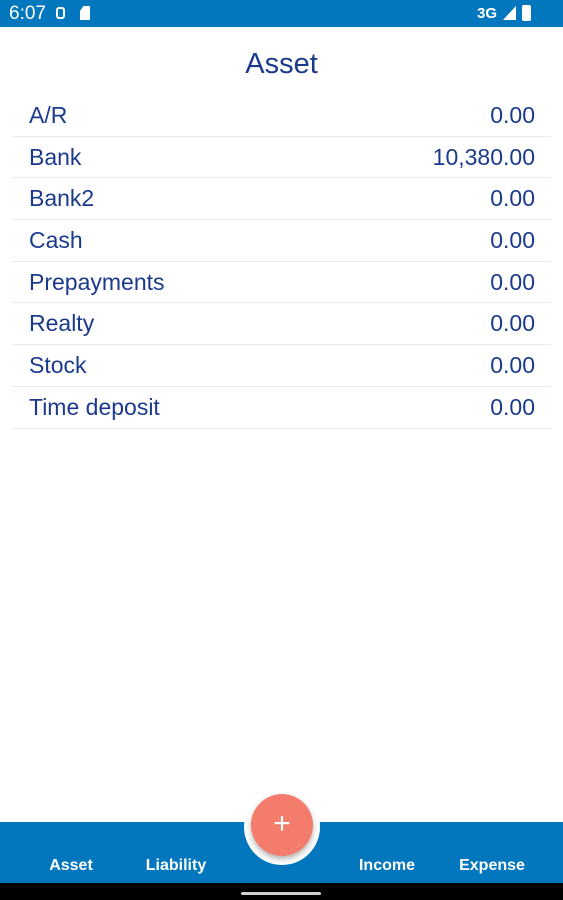  Describe the element at coordinates (526, 13) in the screenshot. I see `battery-icon` at that location.